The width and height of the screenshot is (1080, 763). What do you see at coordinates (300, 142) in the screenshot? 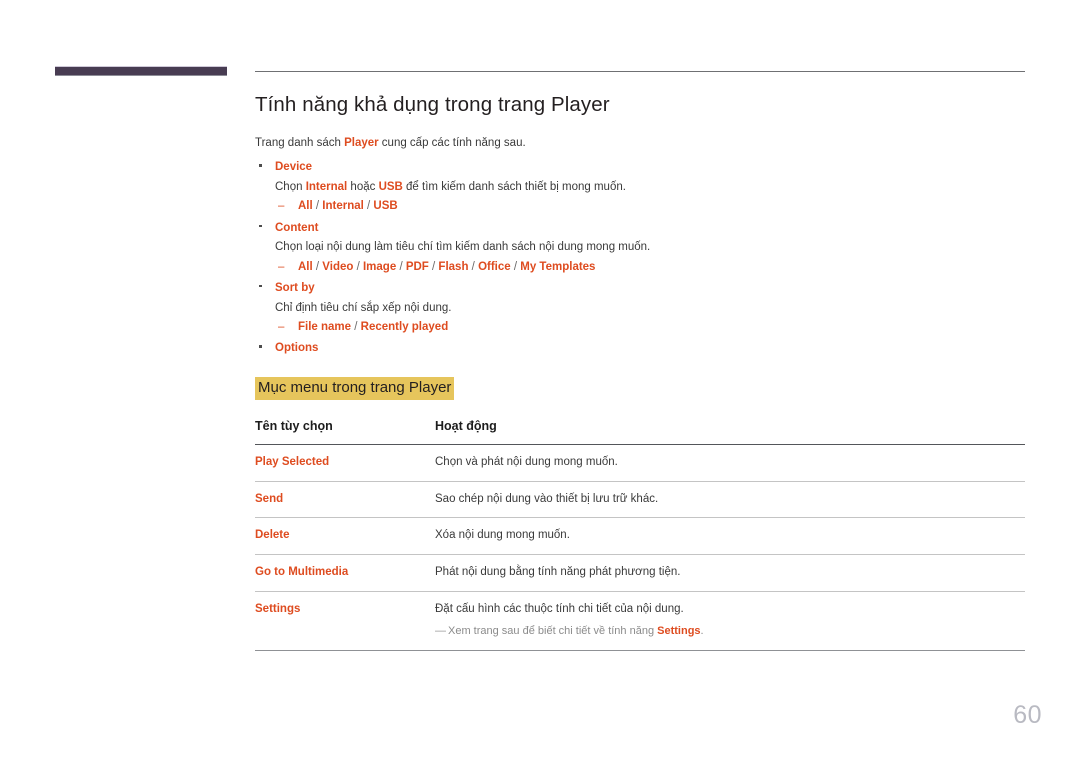
I see `intro-text-before: Trang danh sách` at bounding box center [300, 142].